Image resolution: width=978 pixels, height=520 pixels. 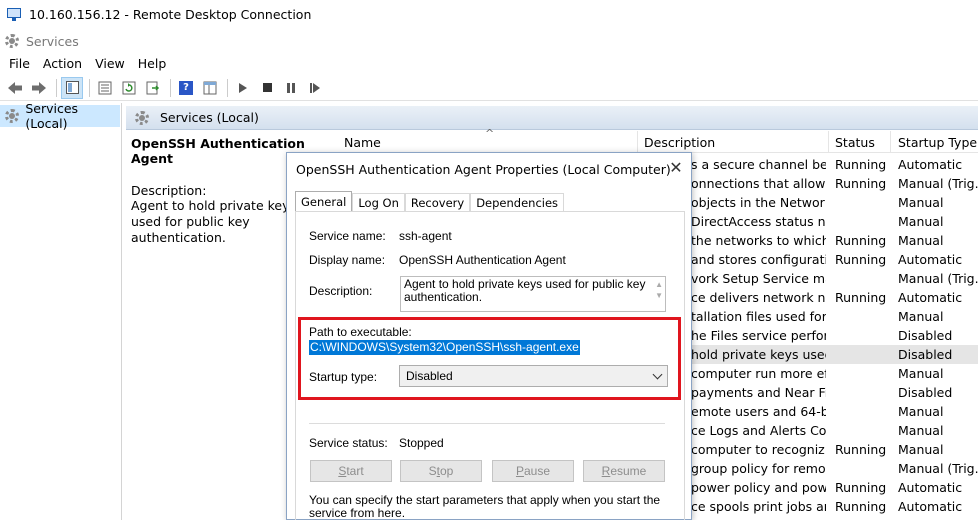 What do you see at coordinates (348, 443) in the screenshot?
I see `service-status-label: Service status:` at bounding box center [348, 443].